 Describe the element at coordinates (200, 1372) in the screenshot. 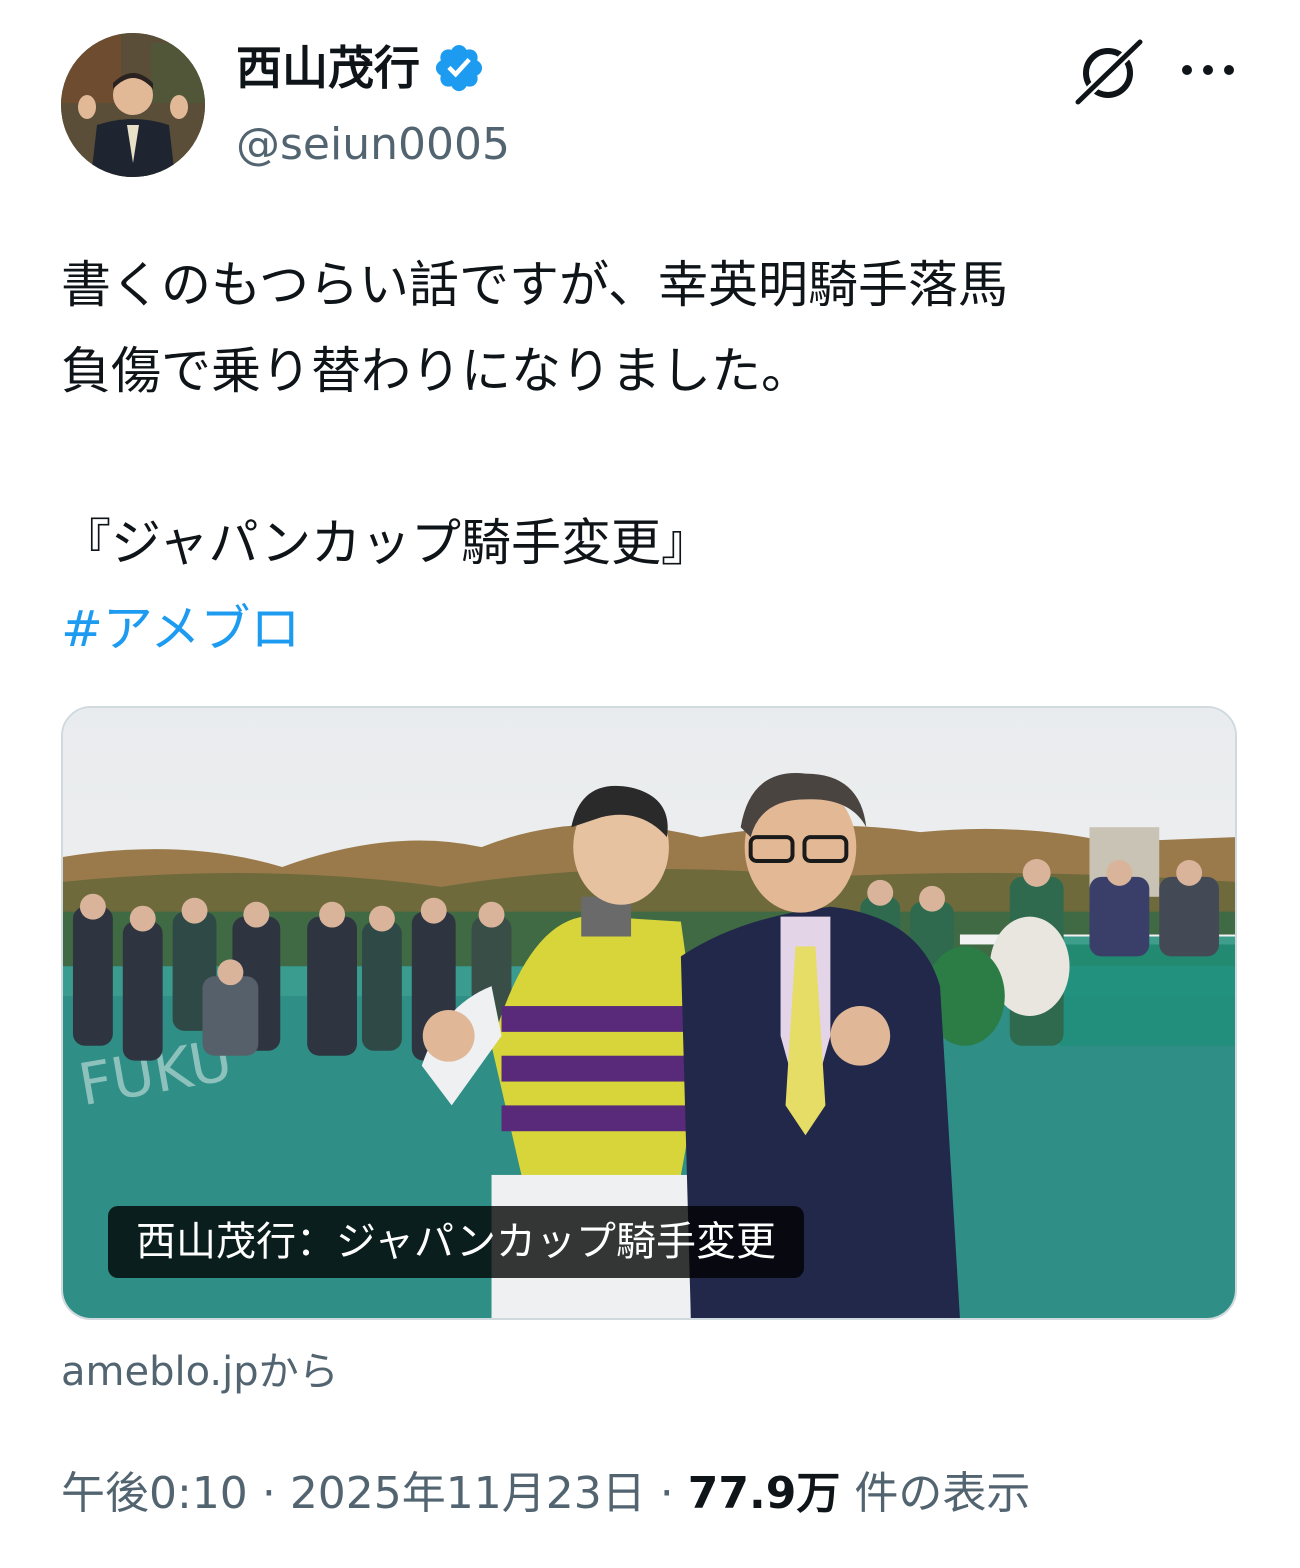

I see `card-source: ameblo.jpから` at that location.